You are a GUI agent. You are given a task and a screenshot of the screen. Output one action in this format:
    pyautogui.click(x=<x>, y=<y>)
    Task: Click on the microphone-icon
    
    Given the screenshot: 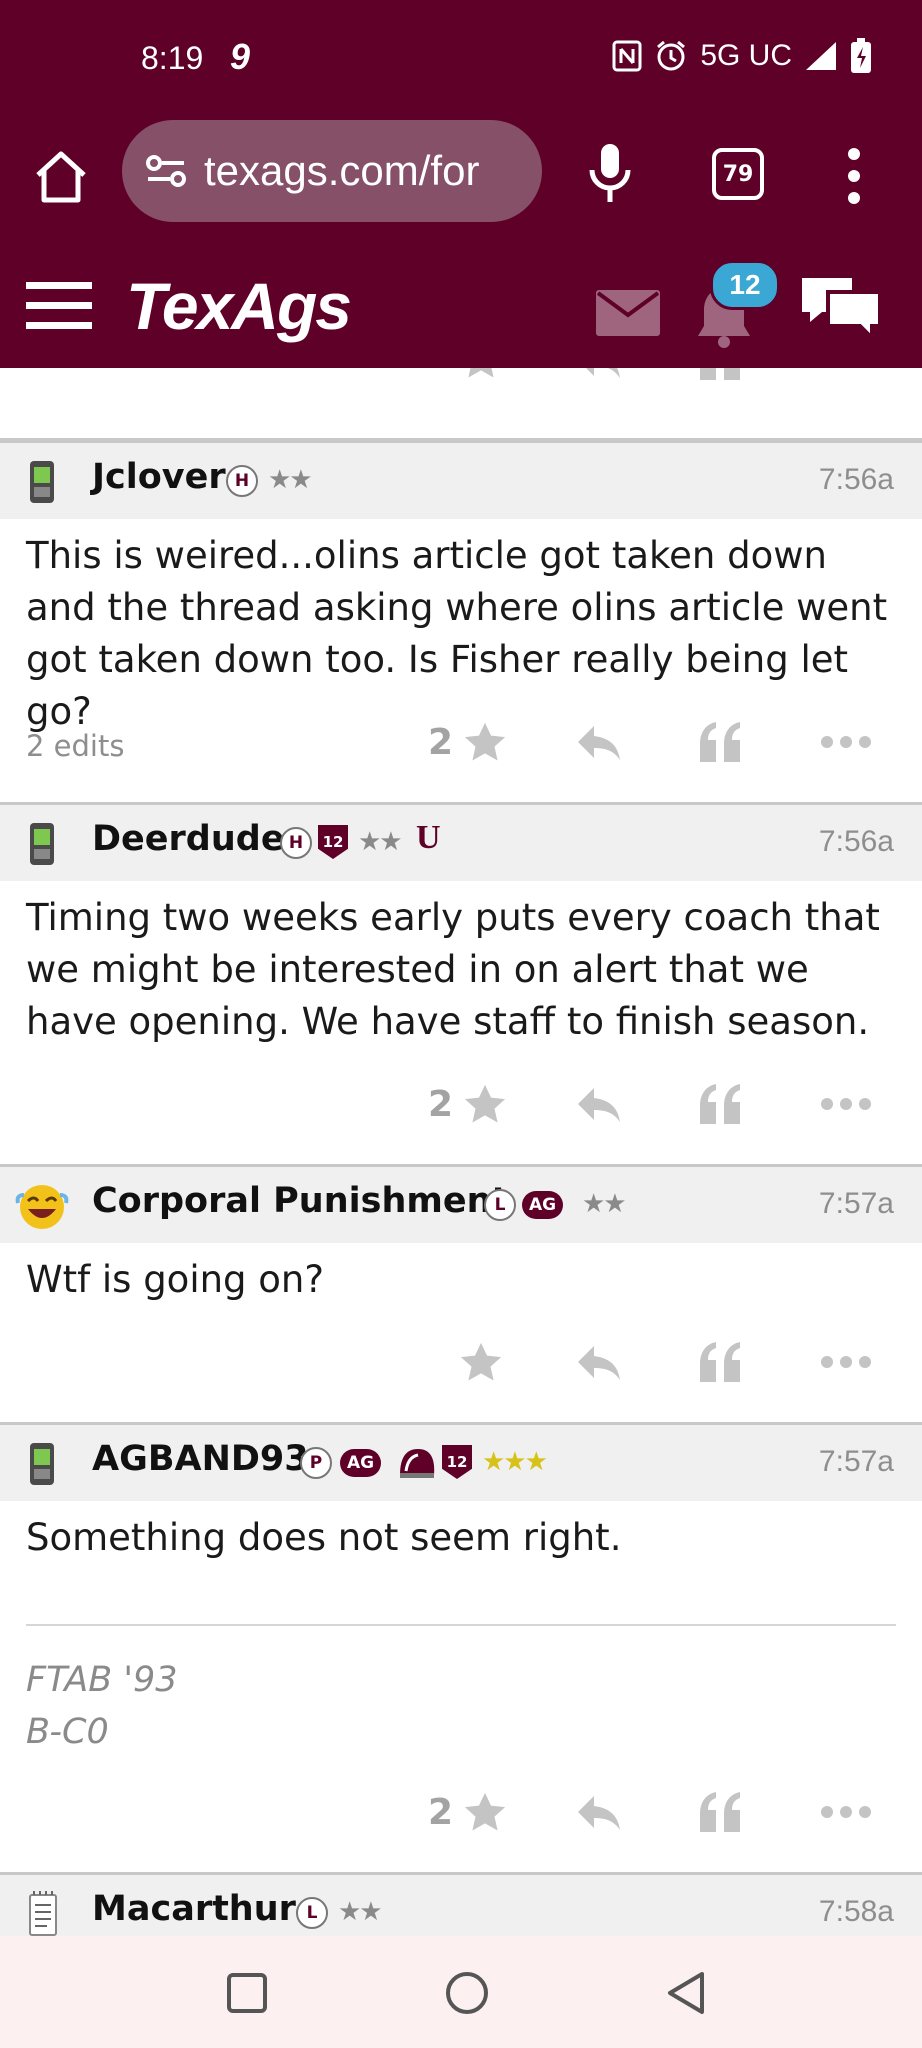 What is the action you would take?
    pyautogui.click(x=610, y=173)
    